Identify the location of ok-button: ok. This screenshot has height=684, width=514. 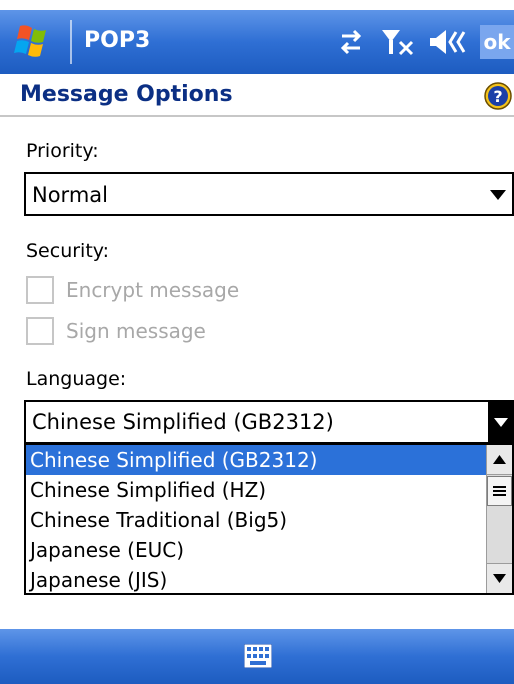
(497, 42).